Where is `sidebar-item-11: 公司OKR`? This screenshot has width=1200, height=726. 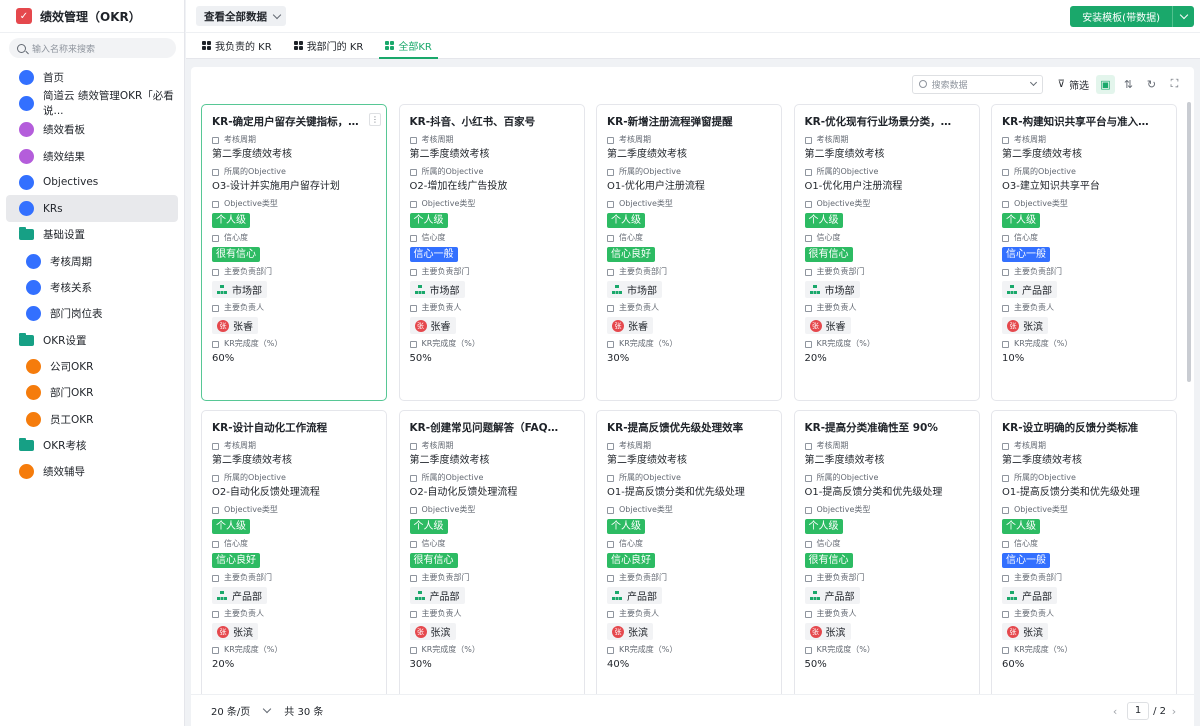 sidebar-item-11: 公司OKR is located at coordinates (92, 366).